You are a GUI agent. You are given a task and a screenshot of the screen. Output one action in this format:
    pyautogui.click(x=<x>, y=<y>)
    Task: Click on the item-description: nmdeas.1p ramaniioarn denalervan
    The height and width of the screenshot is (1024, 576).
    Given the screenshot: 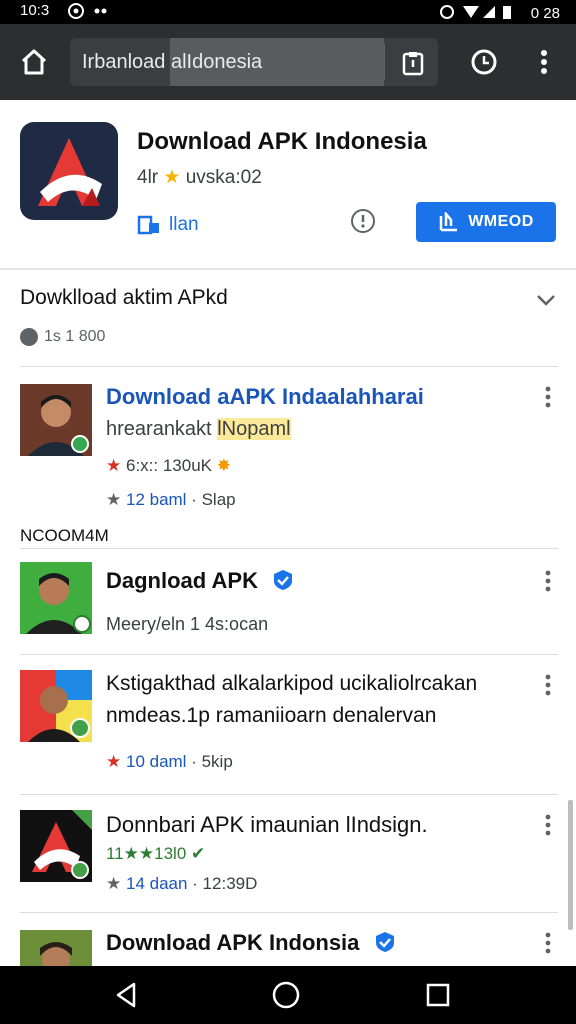 What is the action you would take?
    pyautogui.click(x=271, y=715)
    